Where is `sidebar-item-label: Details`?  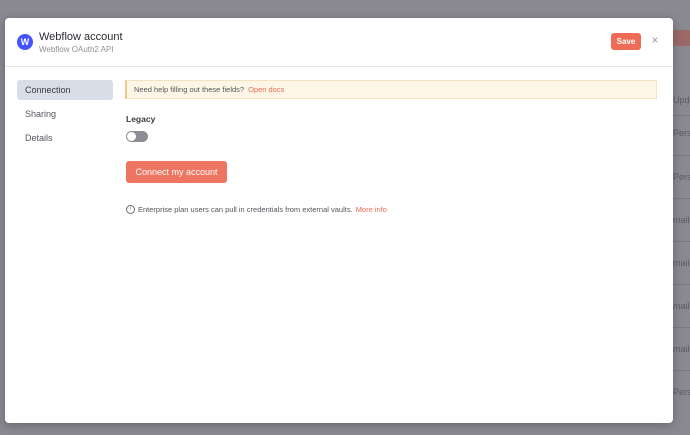 sidebar-item-label: Details is located at coordinates (39, 138).